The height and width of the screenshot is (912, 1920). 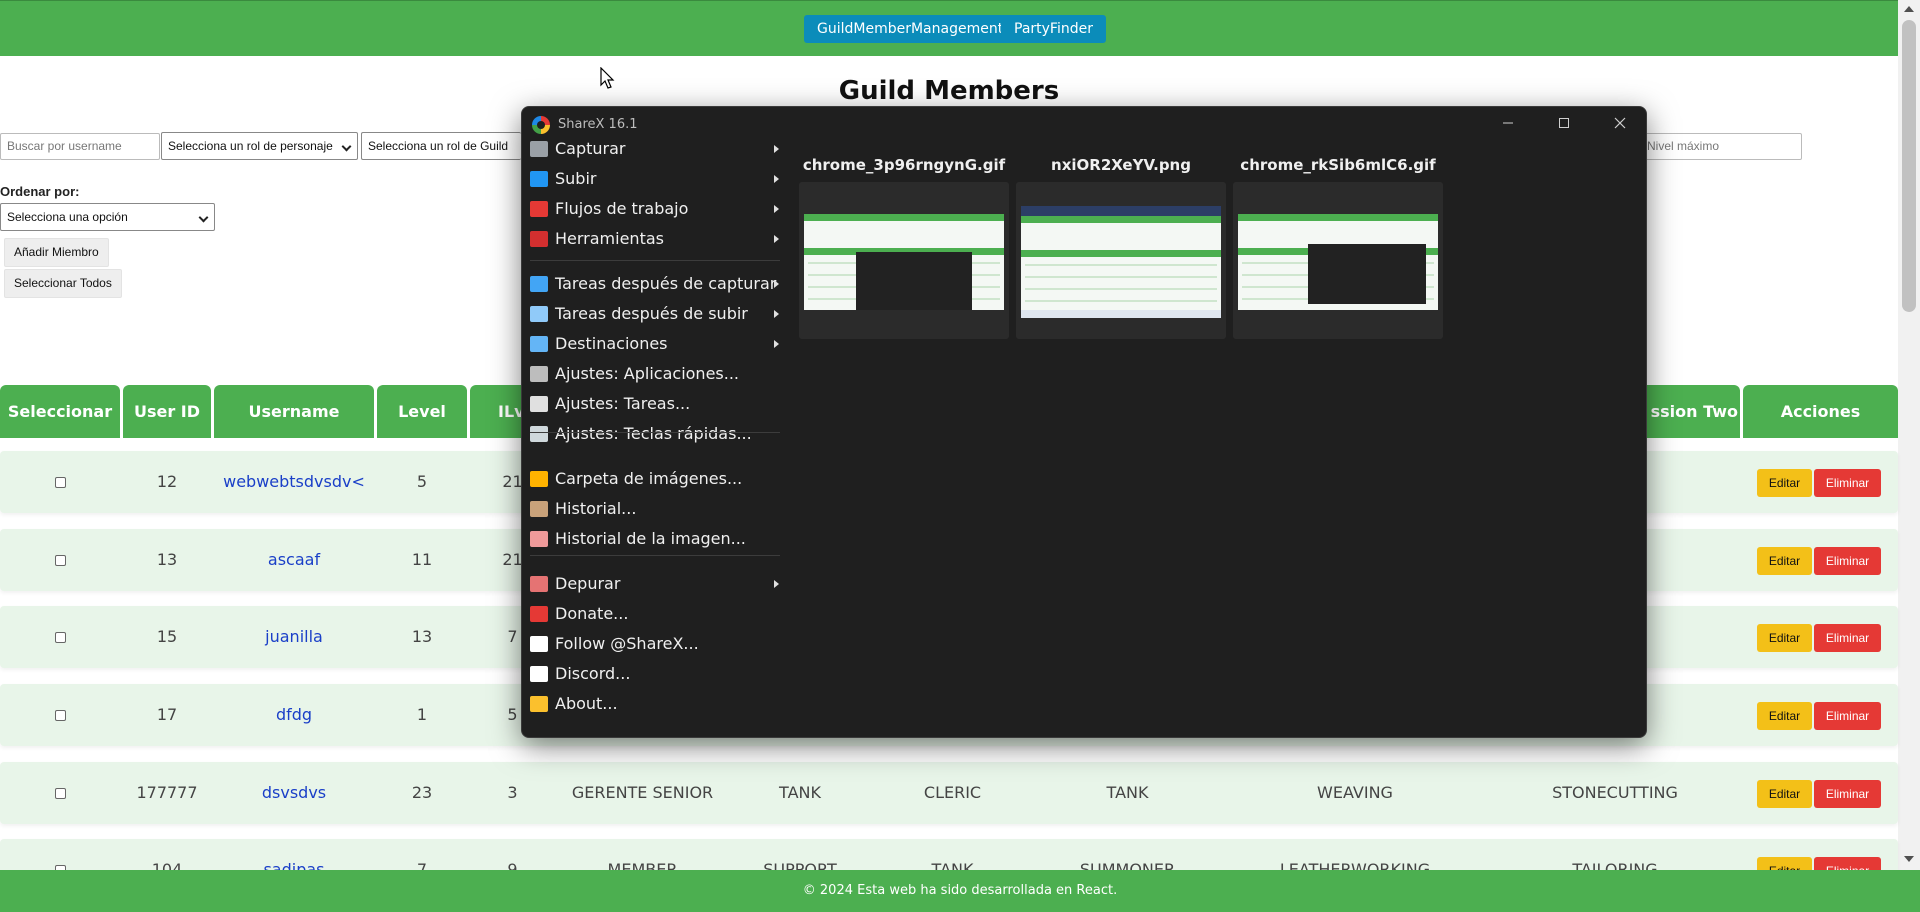 I want to click on x-logo-icon, so click(x=539, y=644).